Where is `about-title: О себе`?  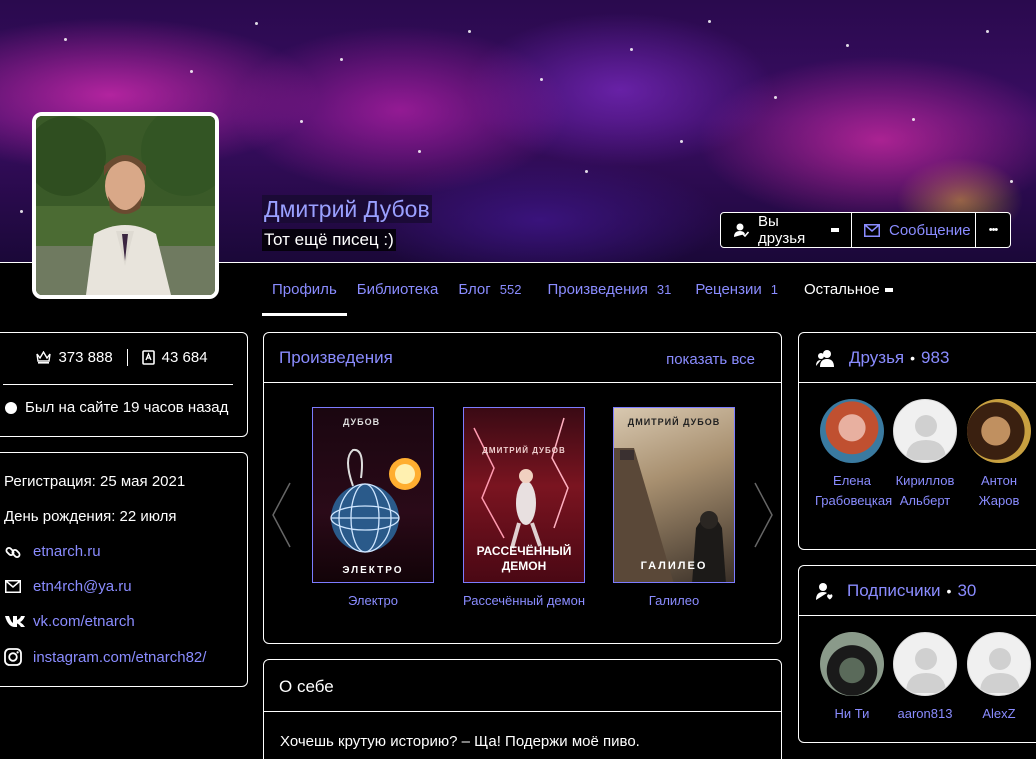
about-title: О себе is located at coordinates (306, 686).